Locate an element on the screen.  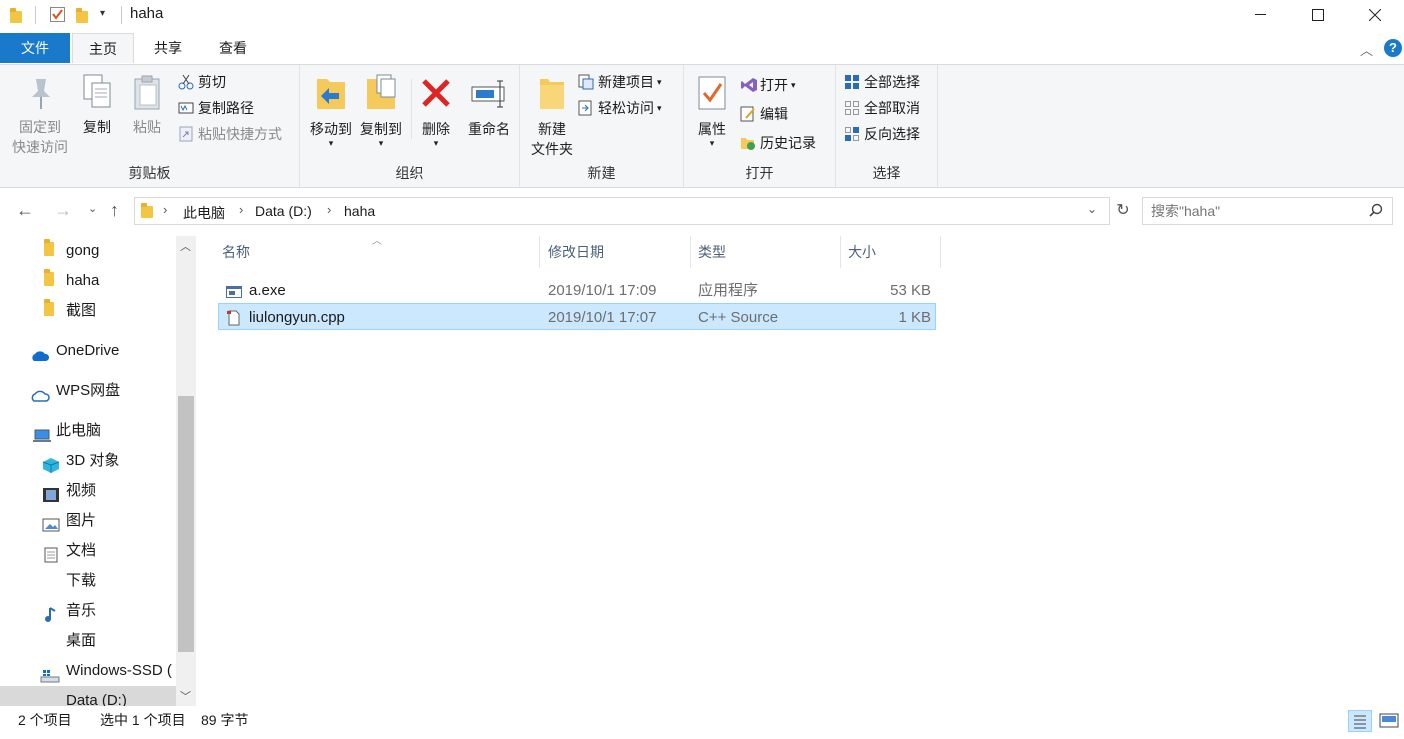
recent-locations-chevron-icon: ⌄ is located at coordinates (92, 208).